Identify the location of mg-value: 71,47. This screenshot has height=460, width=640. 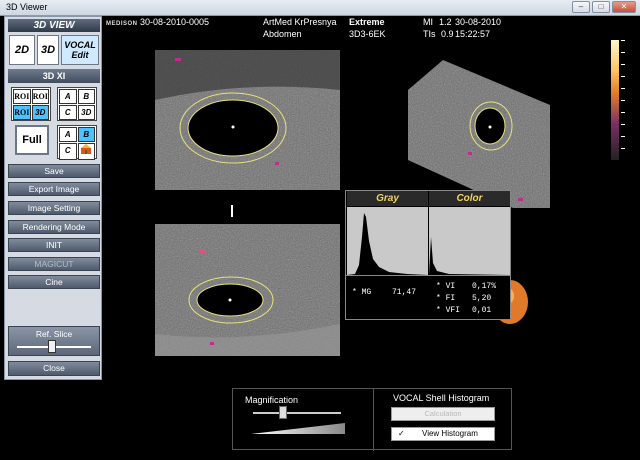
(404, 292).